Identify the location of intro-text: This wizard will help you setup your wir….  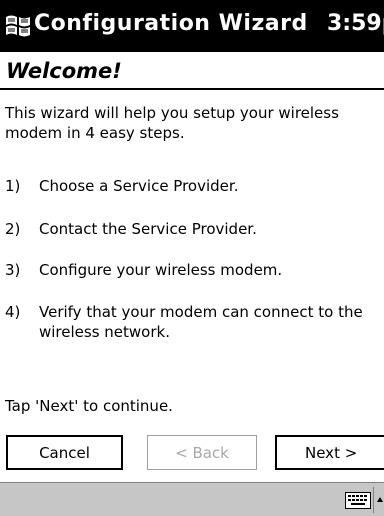
(172, 123).